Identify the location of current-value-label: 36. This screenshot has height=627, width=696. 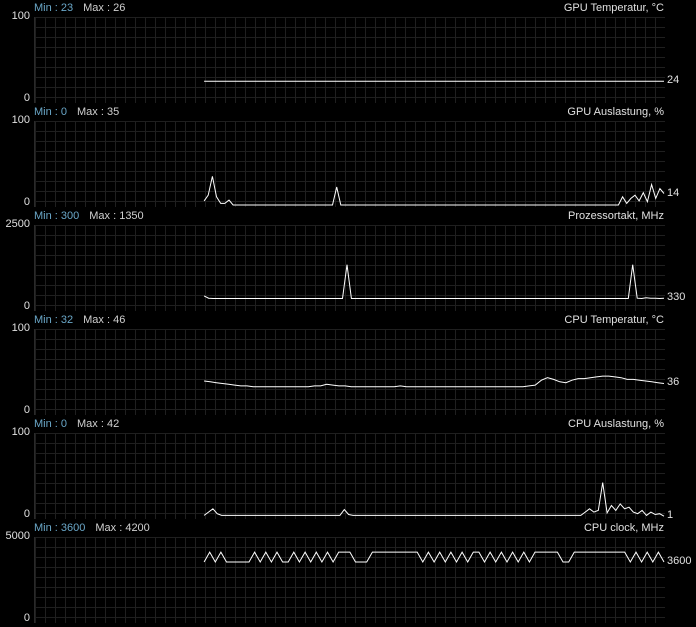
(673, 382).